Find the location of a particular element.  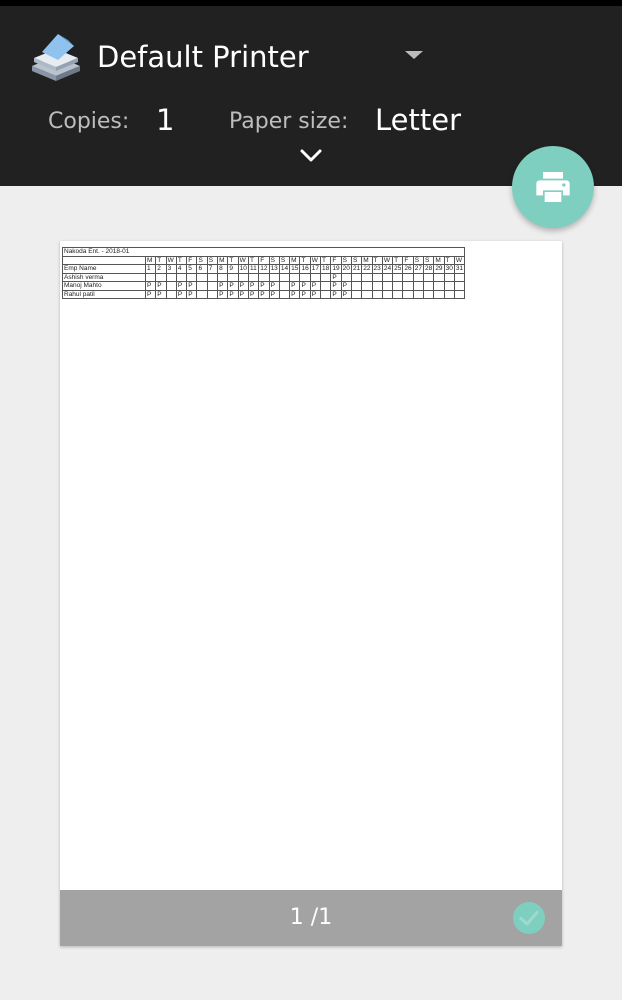

print-icon is located at coordinates (553, 187).